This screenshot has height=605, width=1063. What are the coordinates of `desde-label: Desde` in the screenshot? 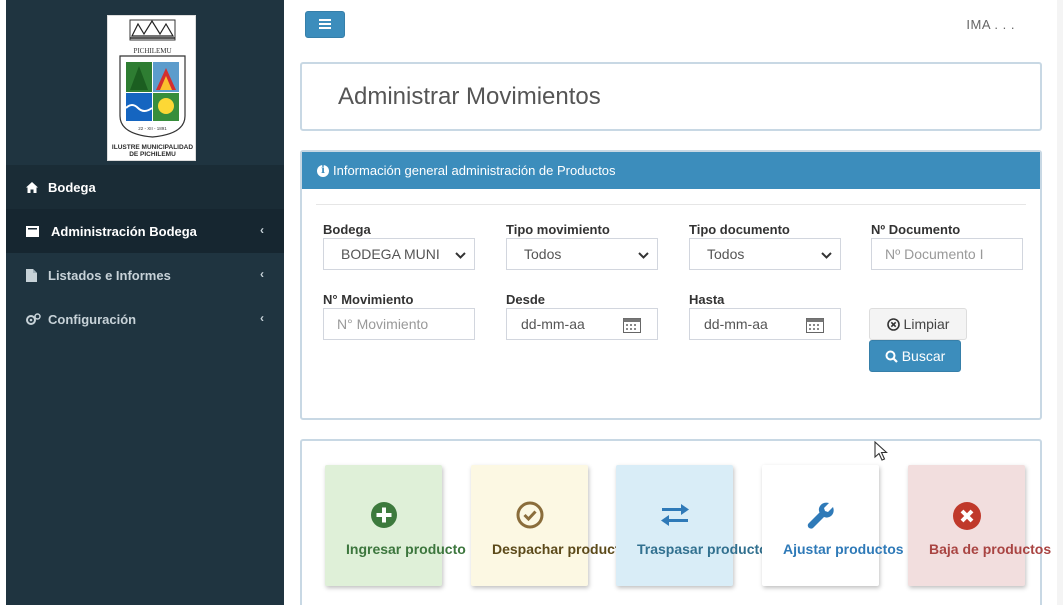 It's located at (526, 299).